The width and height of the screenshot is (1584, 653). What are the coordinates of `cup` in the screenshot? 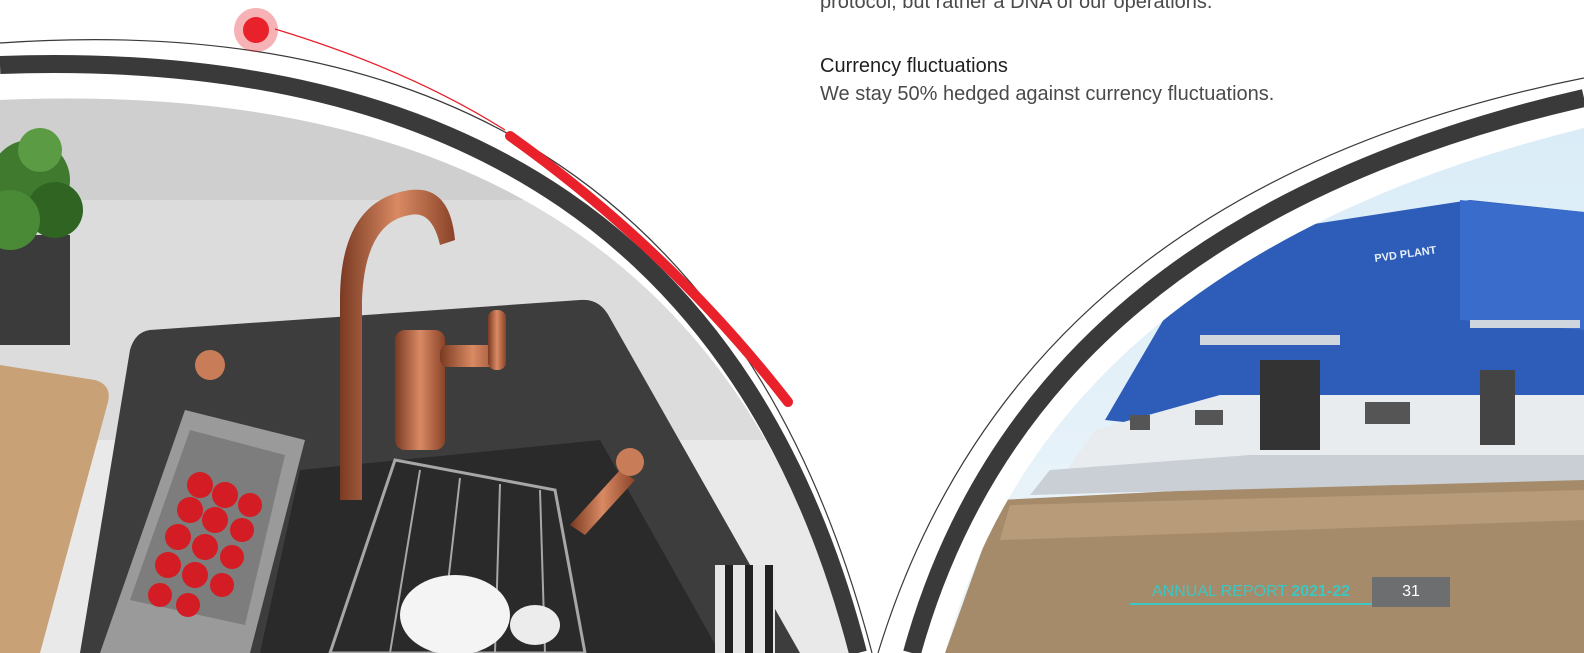 It's located at (455, 614).